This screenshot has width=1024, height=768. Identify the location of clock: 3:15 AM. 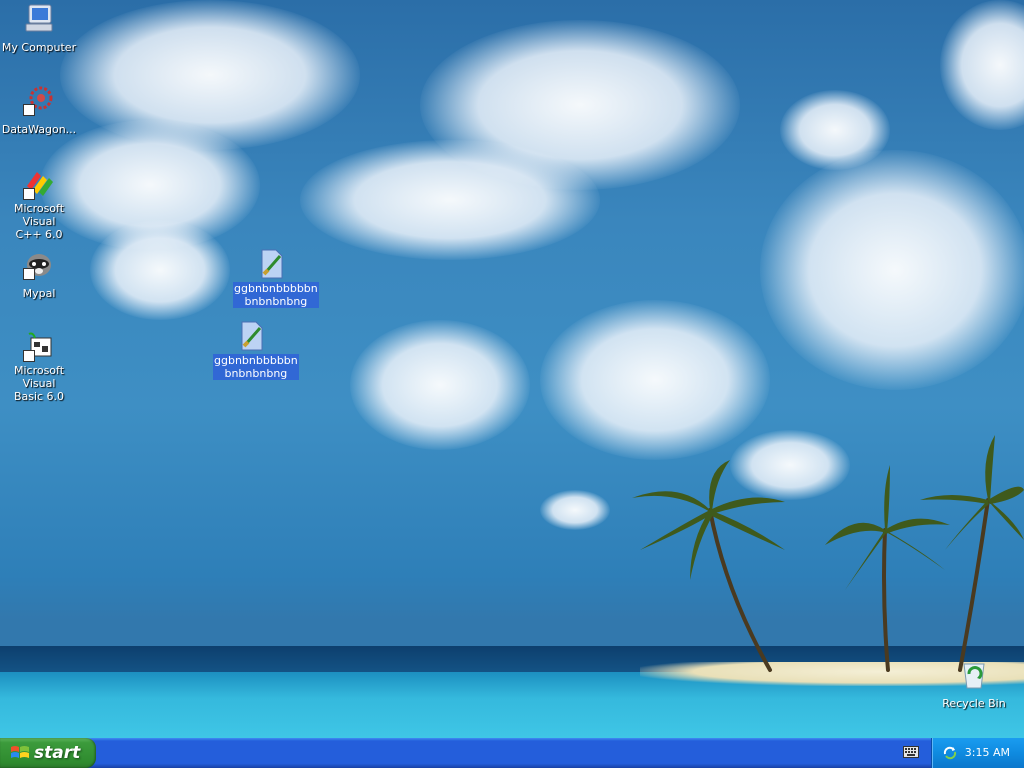
(987, 752).